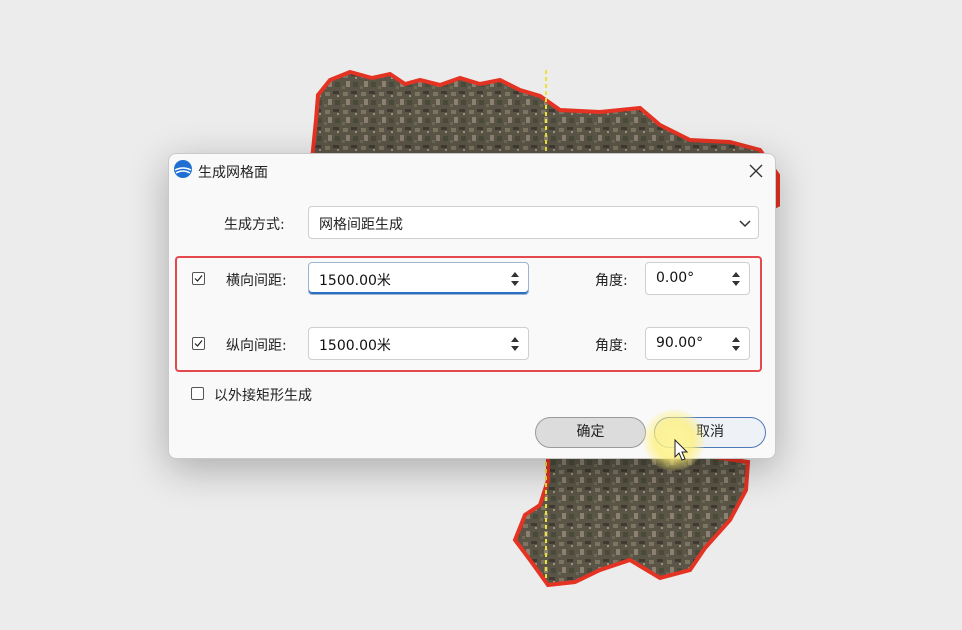 The width and height of the screenshot is (962, 630). I want to click on horizontal-checkbox, so click(198, 278).